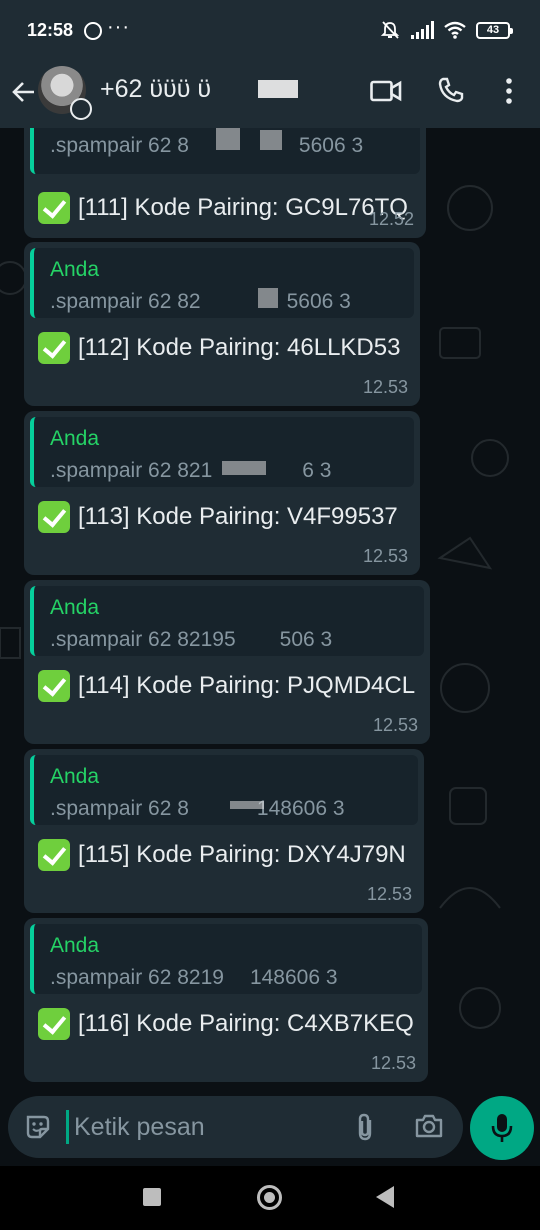 Image resolution: width=540 pixels, height=1230 pixels. What do you see at coordinates (139, 1127) in the screenshot?
I see `message-input: Ketik pesan` at bounding box center [139, 1127].